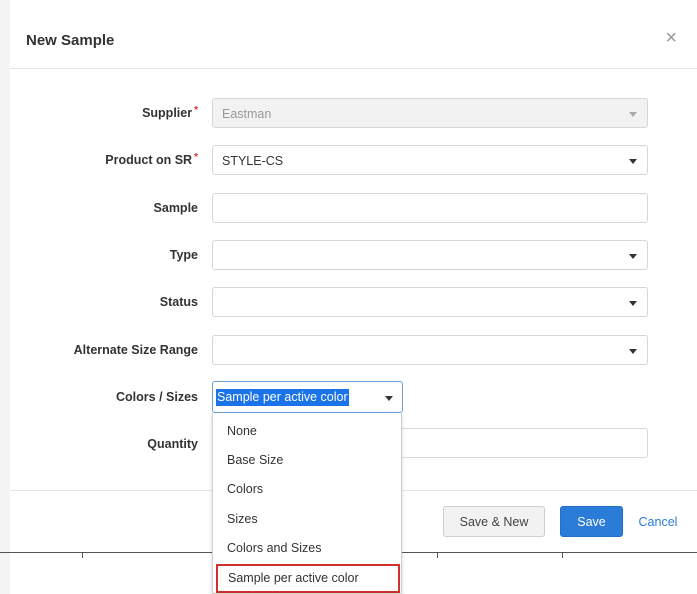 This screenshot has width=697, height=594. I want to click on alt-size-range-label: Alternate Size Range, so click(135, 350).